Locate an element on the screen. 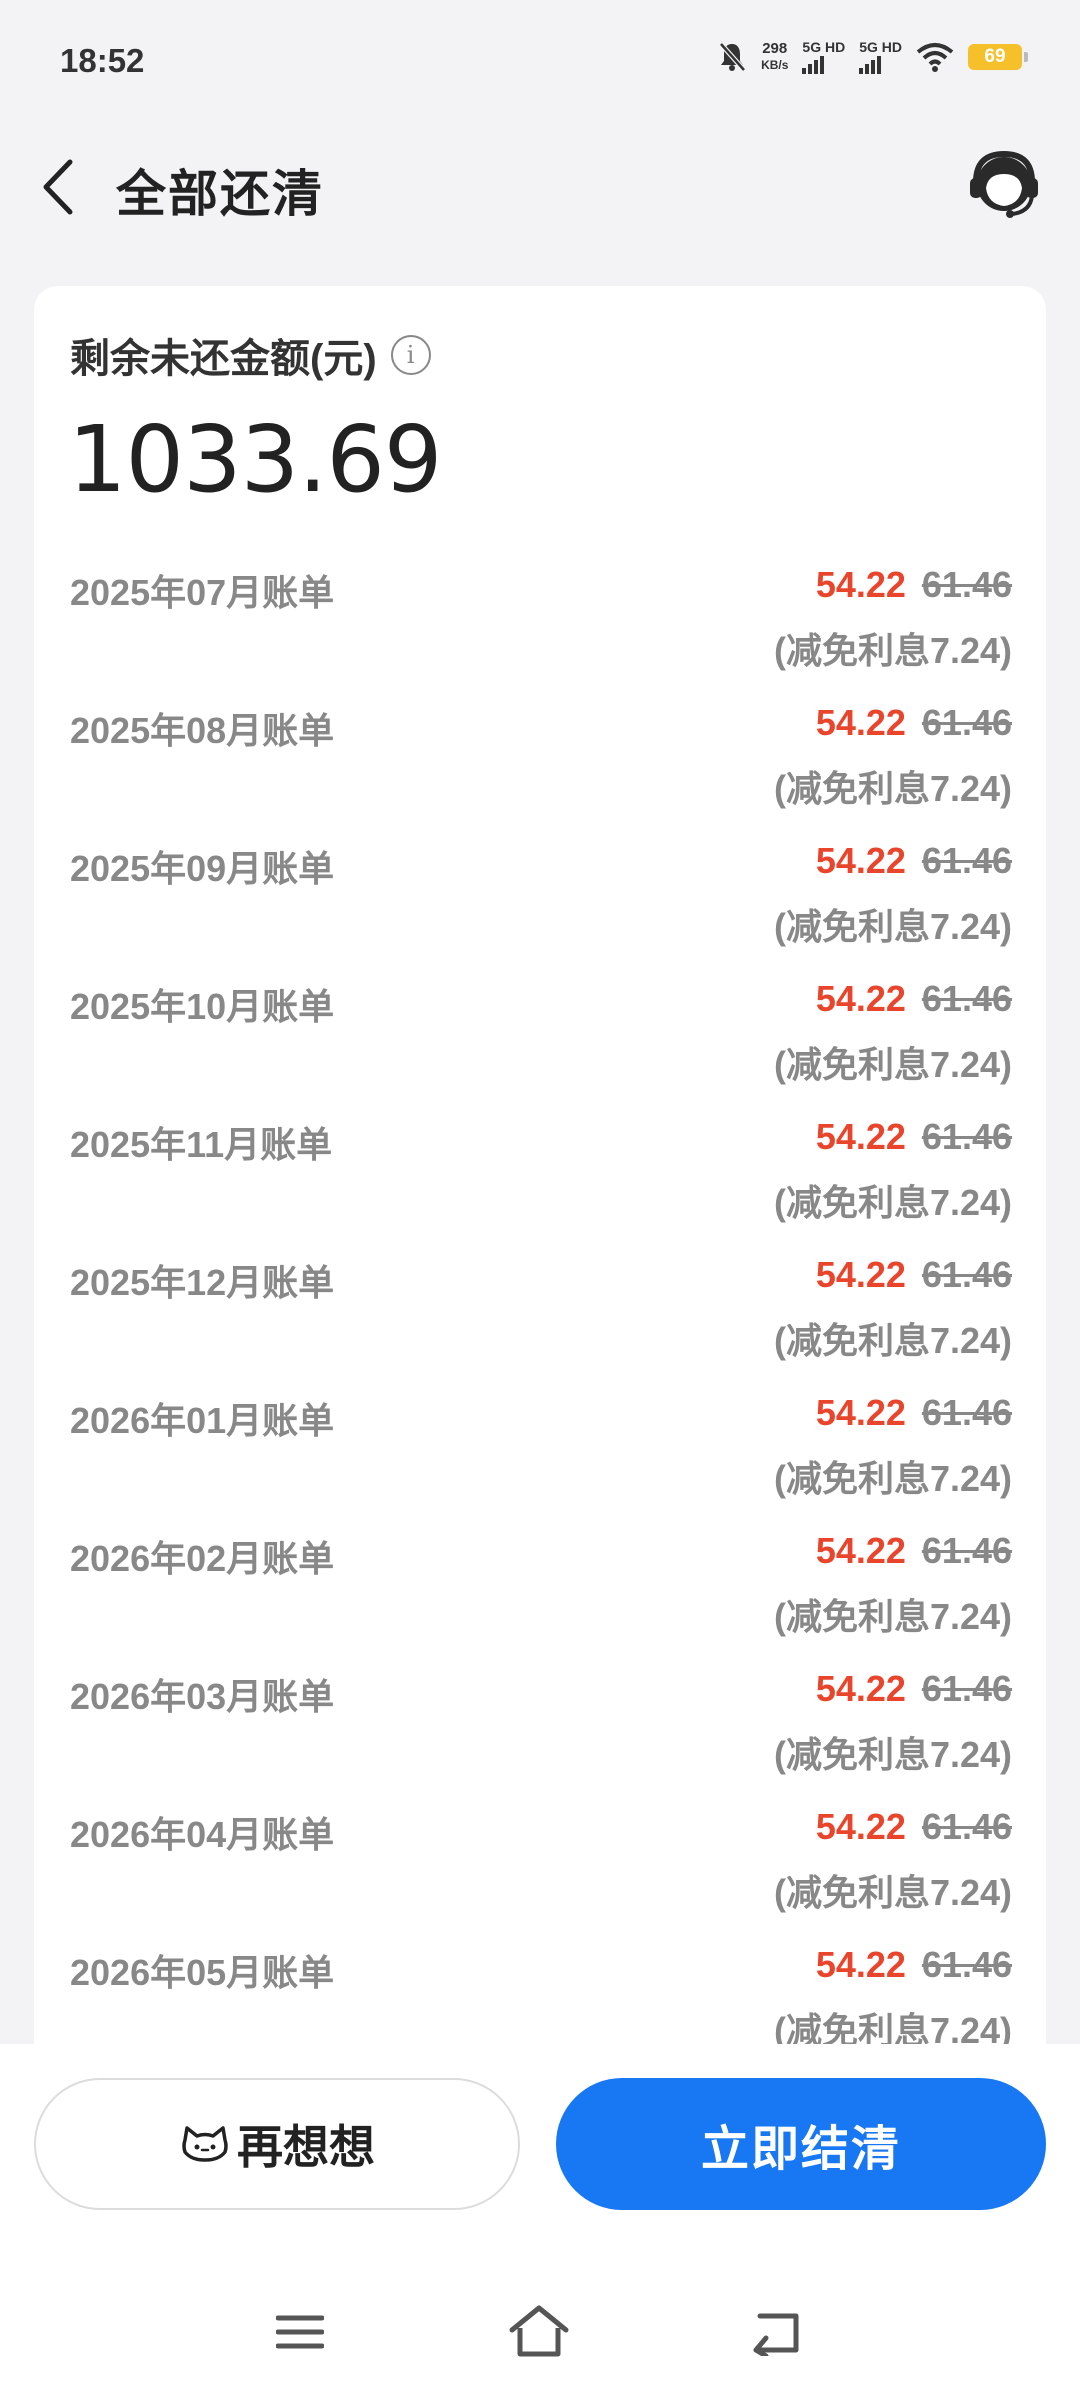  net-label-1: 5G HD is located at coordinates (824, 47).